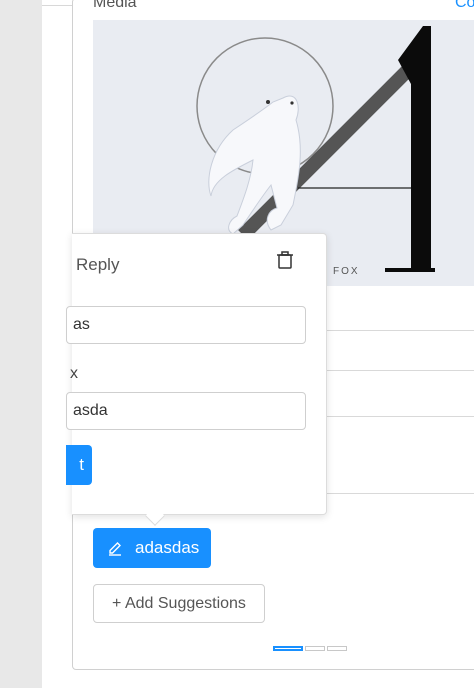 Image resolution: width=474 pixels, height=688 pixels. What do you see at coordinates (346, 271) in the screenshot?
I see `media-brand-text: FOX` at bounding box center [346, 271].